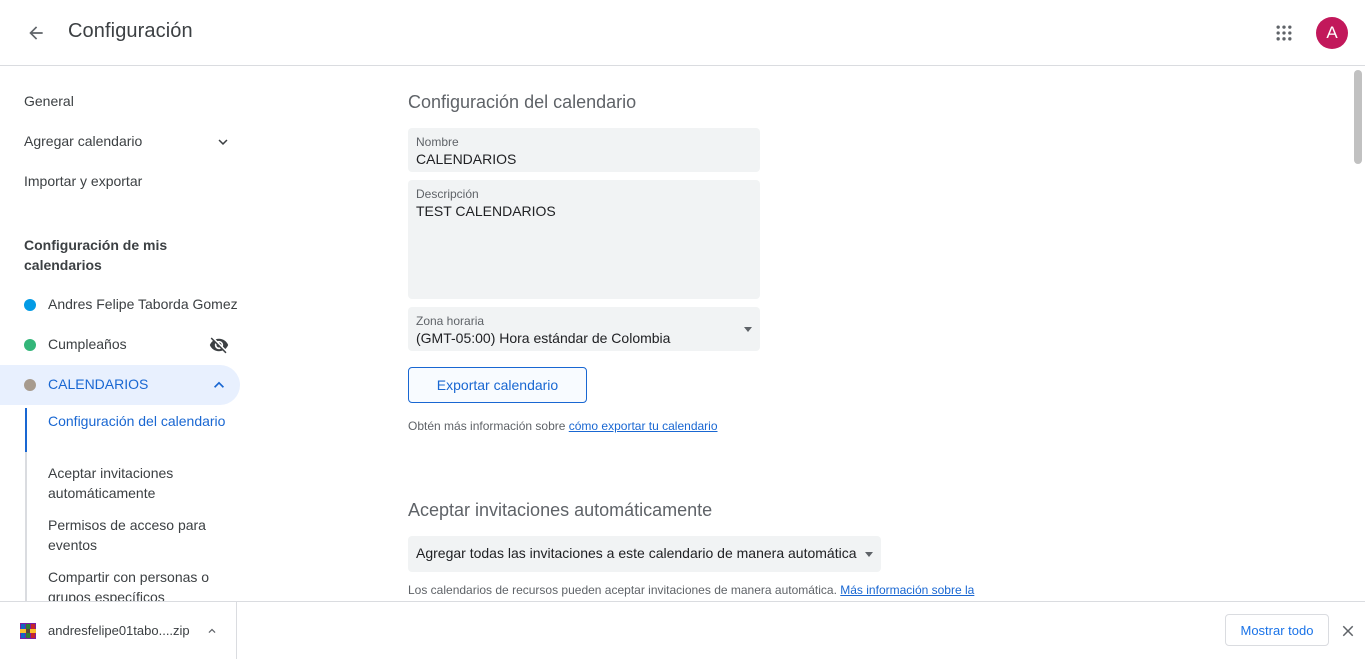 This screenshot has width=1365, height=659. I want to click on visibility-off-icon, so click(219, 345).